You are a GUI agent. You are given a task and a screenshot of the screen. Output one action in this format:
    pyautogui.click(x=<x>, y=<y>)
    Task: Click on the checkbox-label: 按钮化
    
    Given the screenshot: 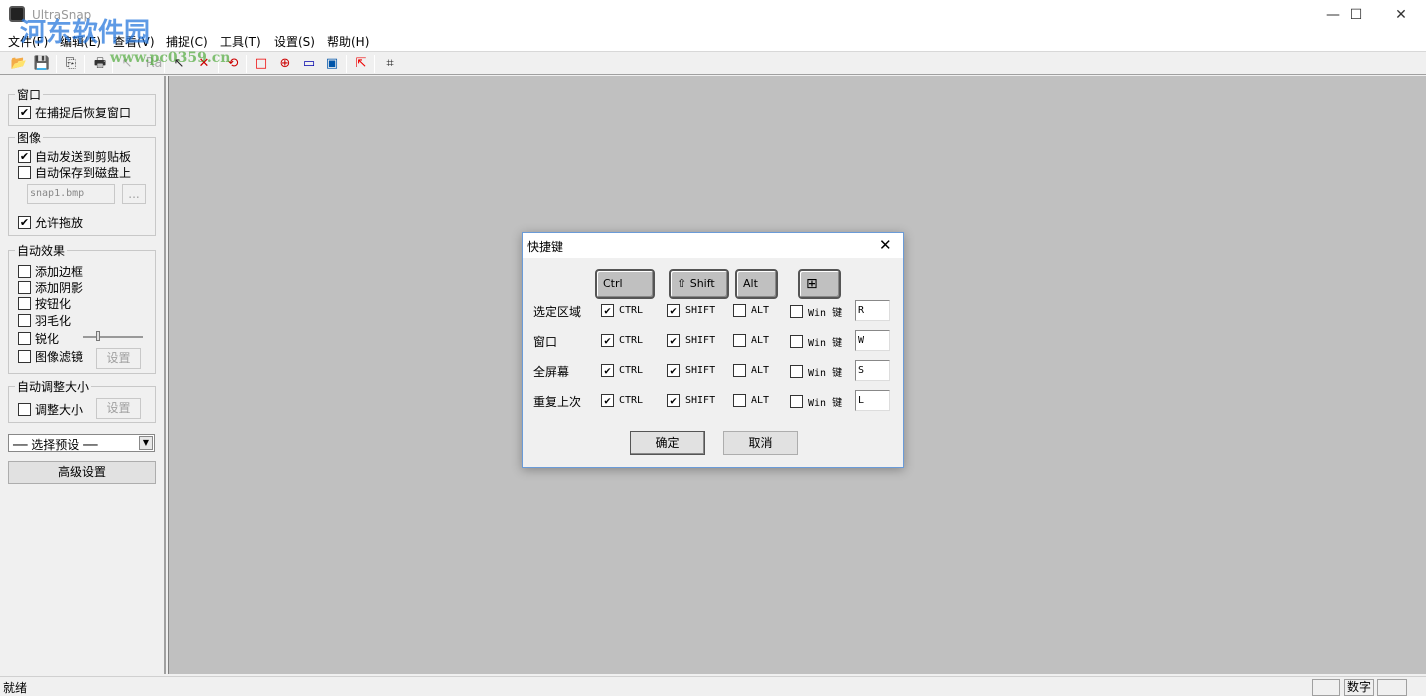 What is the action you would take?
    pyautogui.click(x=53, y=304)
    